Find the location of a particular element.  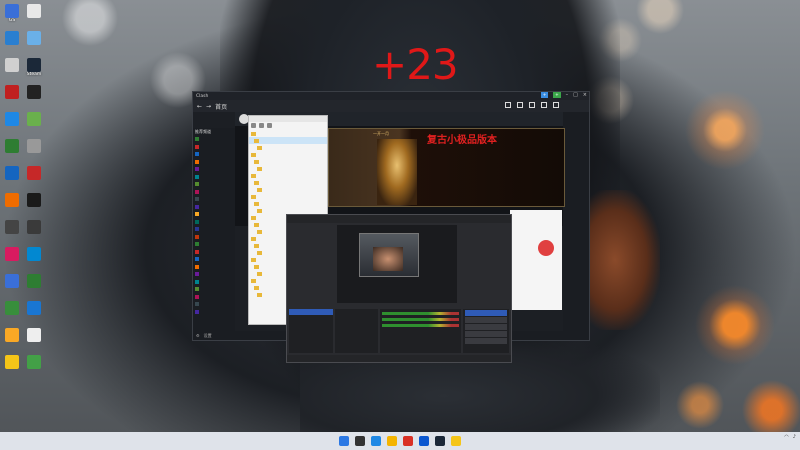

home-icon is located at coordinates (520, 105).